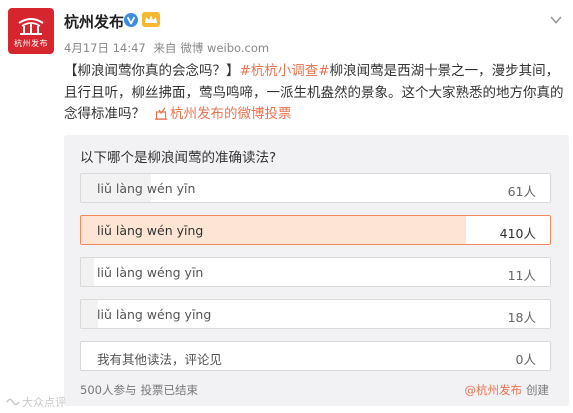  I want to click on source-prefix: 来自, so click(165, 48).